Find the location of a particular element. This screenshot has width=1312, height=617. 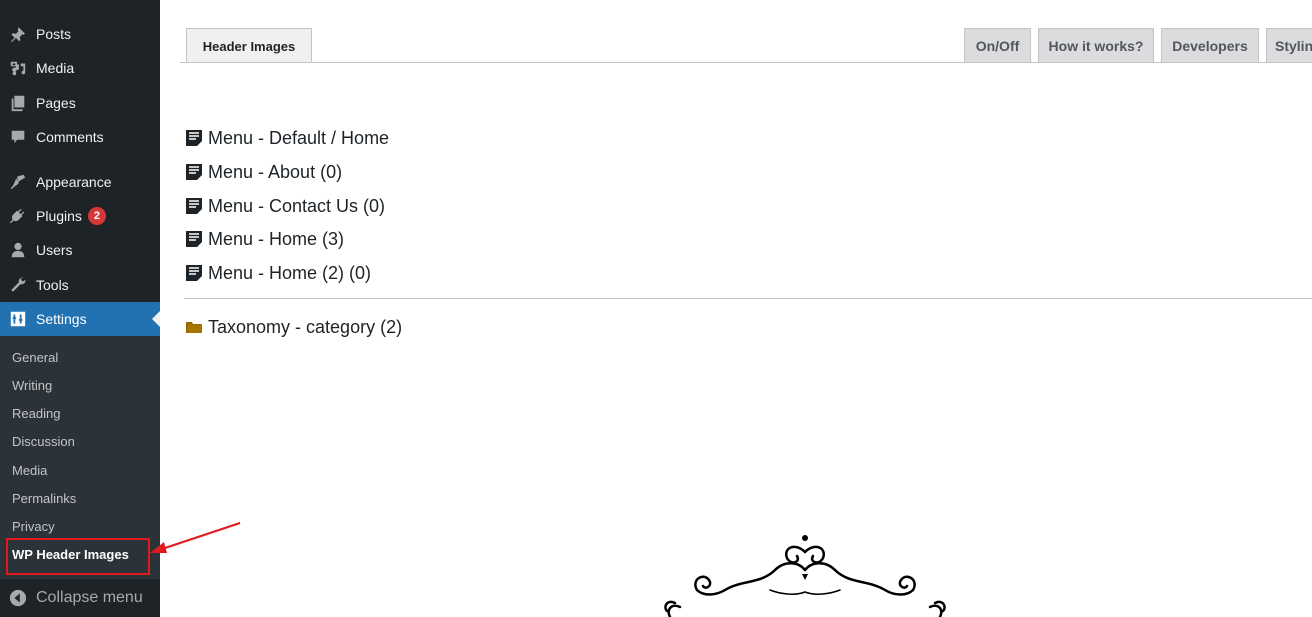

sidebar-item-appearance: Appearance is located at coordinates (80, 182).